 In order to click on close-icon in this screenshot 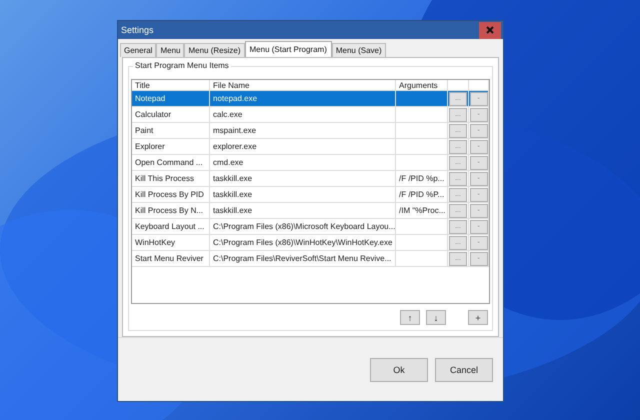, I will do `click(490, 30)`.